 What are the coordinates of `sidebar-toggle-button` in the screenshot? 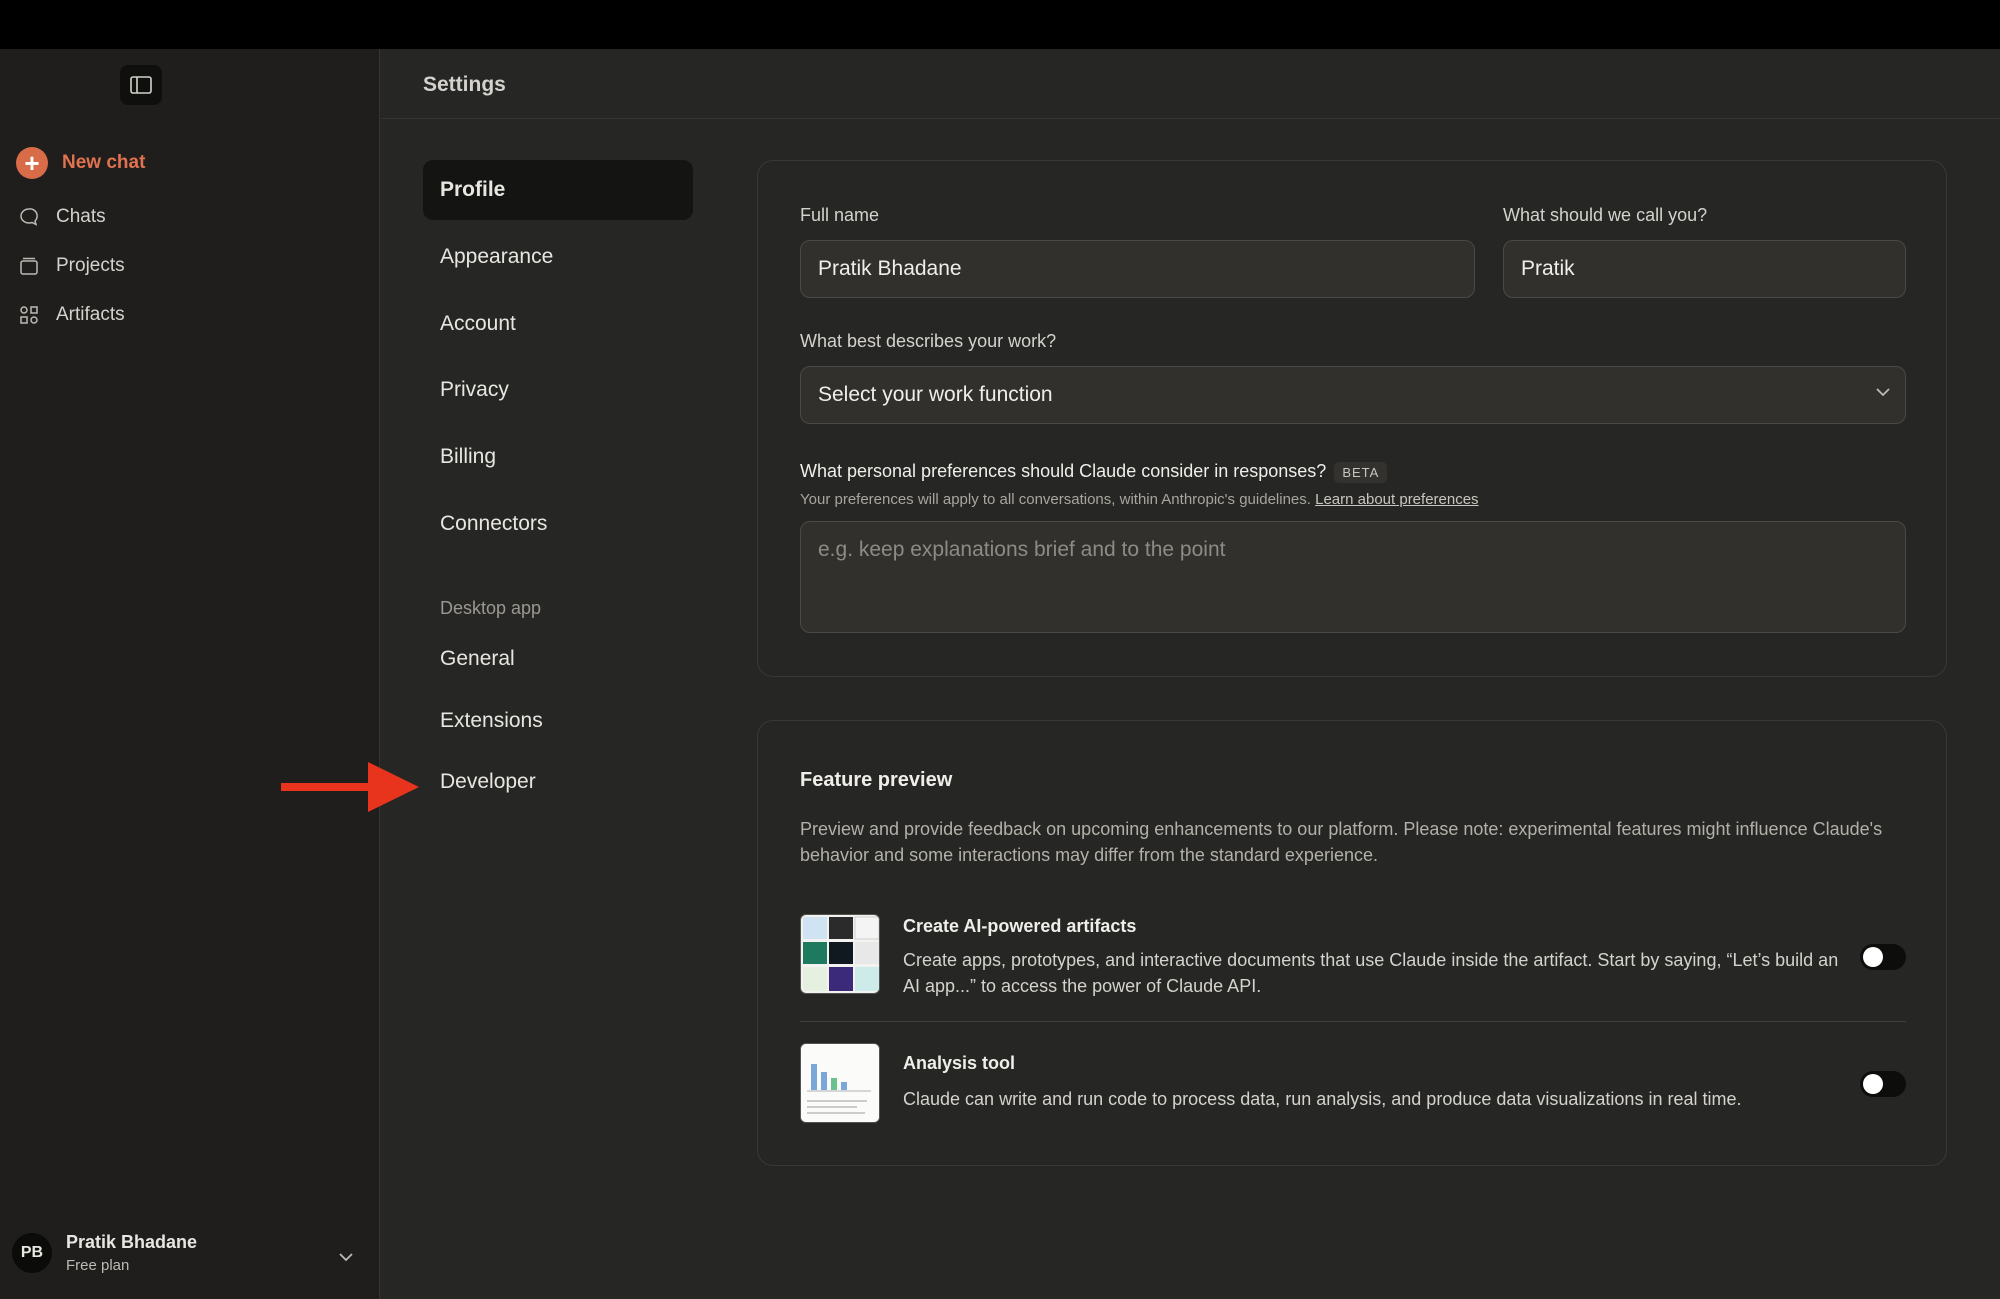 It's located at (141, 85).